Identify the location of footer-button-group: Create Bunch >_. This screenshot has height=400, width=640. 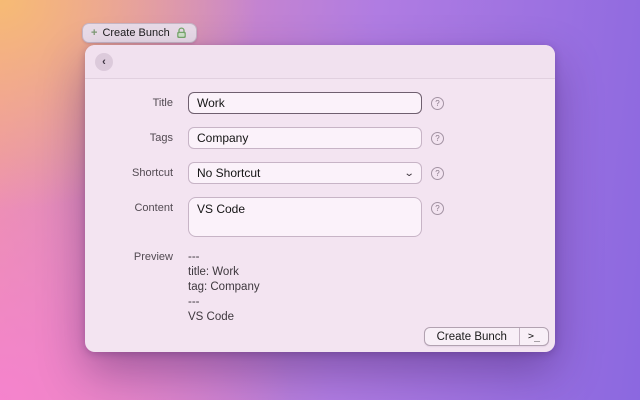
(486, 336).